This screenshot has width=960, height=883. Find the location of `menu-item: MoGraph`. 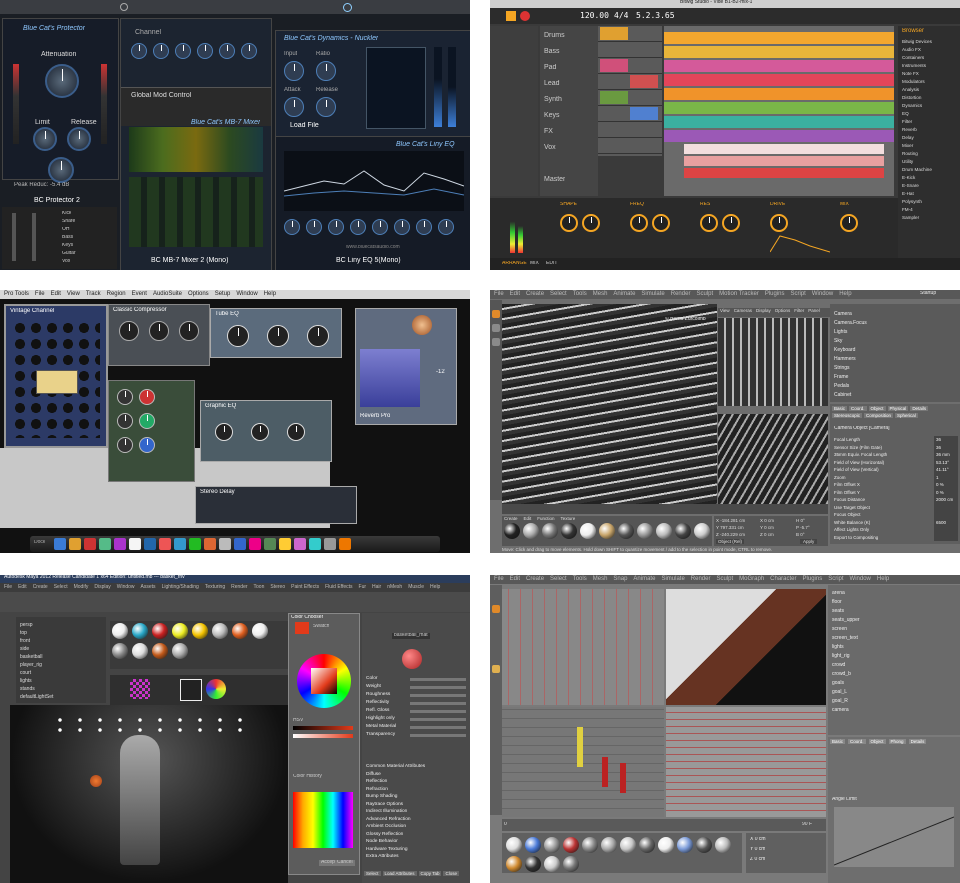

menu-item: MoGraph is located at coordinates (751, 579).